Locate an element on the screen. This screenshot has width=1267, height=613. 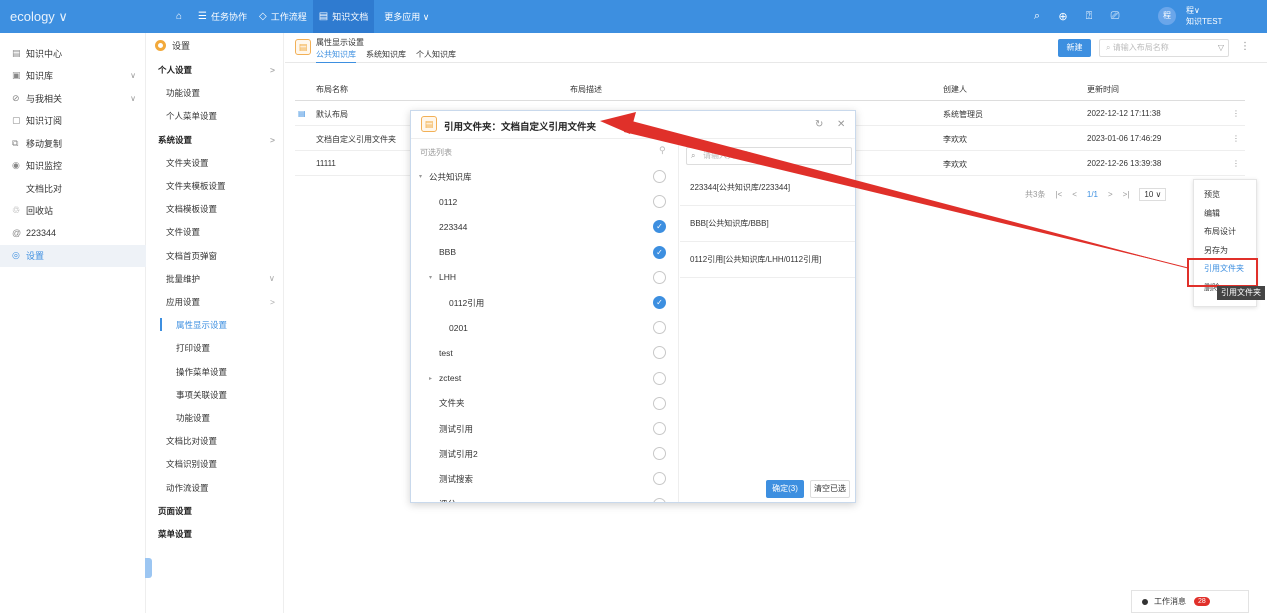
selected-search-input: ⌕ 请输入关键字 is located at coordinates (769, 156).